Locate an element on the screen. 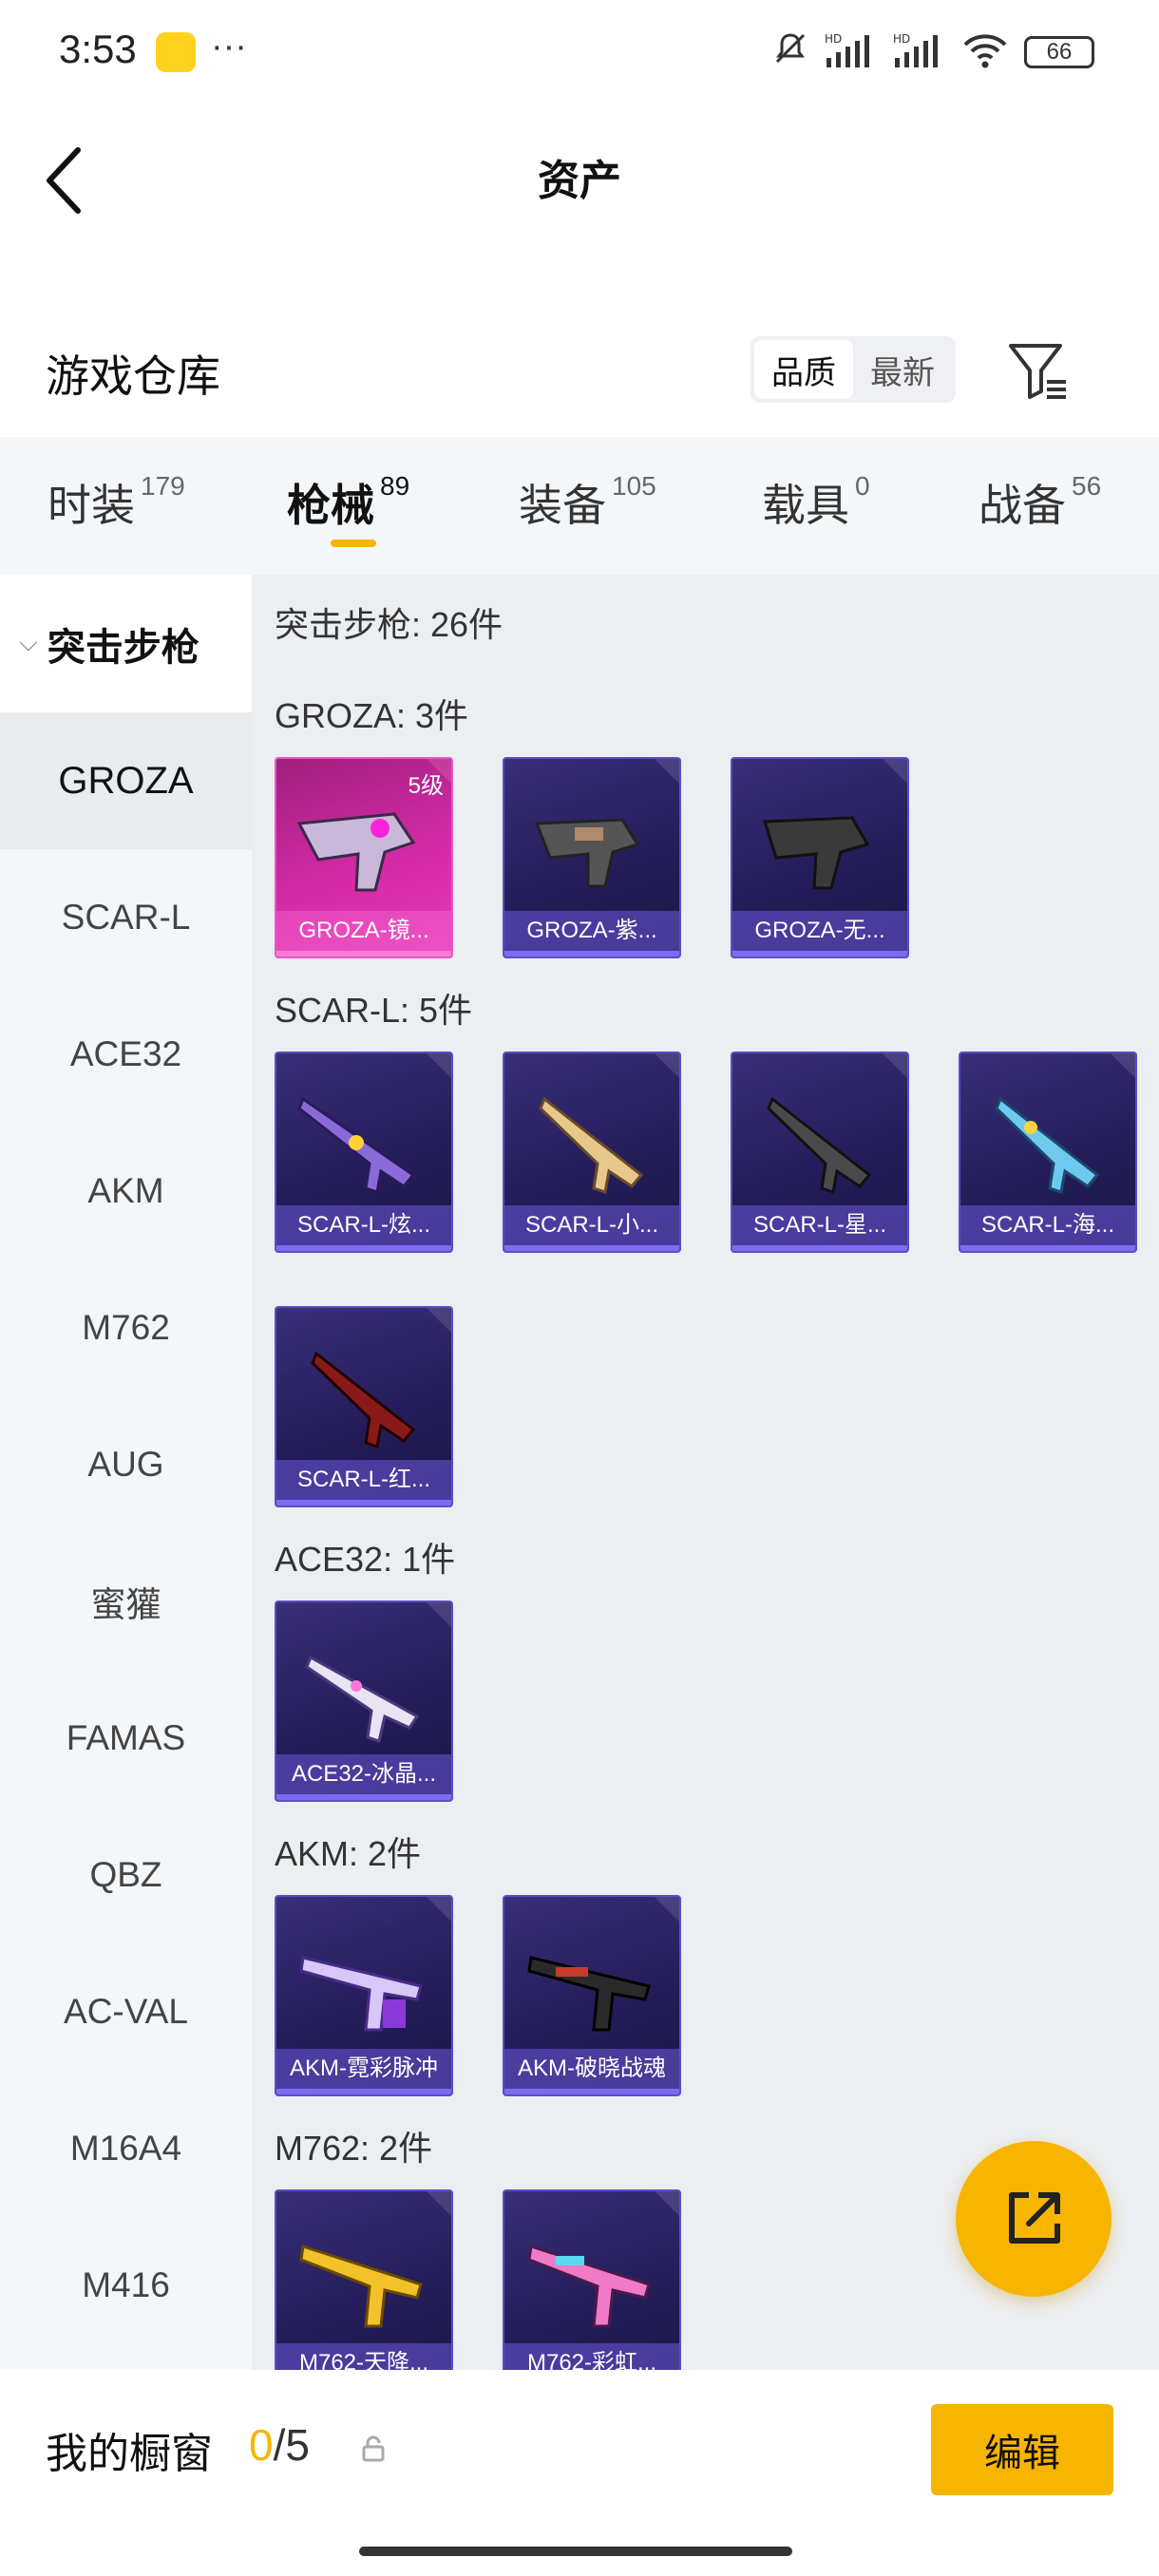 Image resolution: width=1159 pixels, height=2576 pixels. group-label-akm: AKM: 2件 is located at coordinates (348, 1853).